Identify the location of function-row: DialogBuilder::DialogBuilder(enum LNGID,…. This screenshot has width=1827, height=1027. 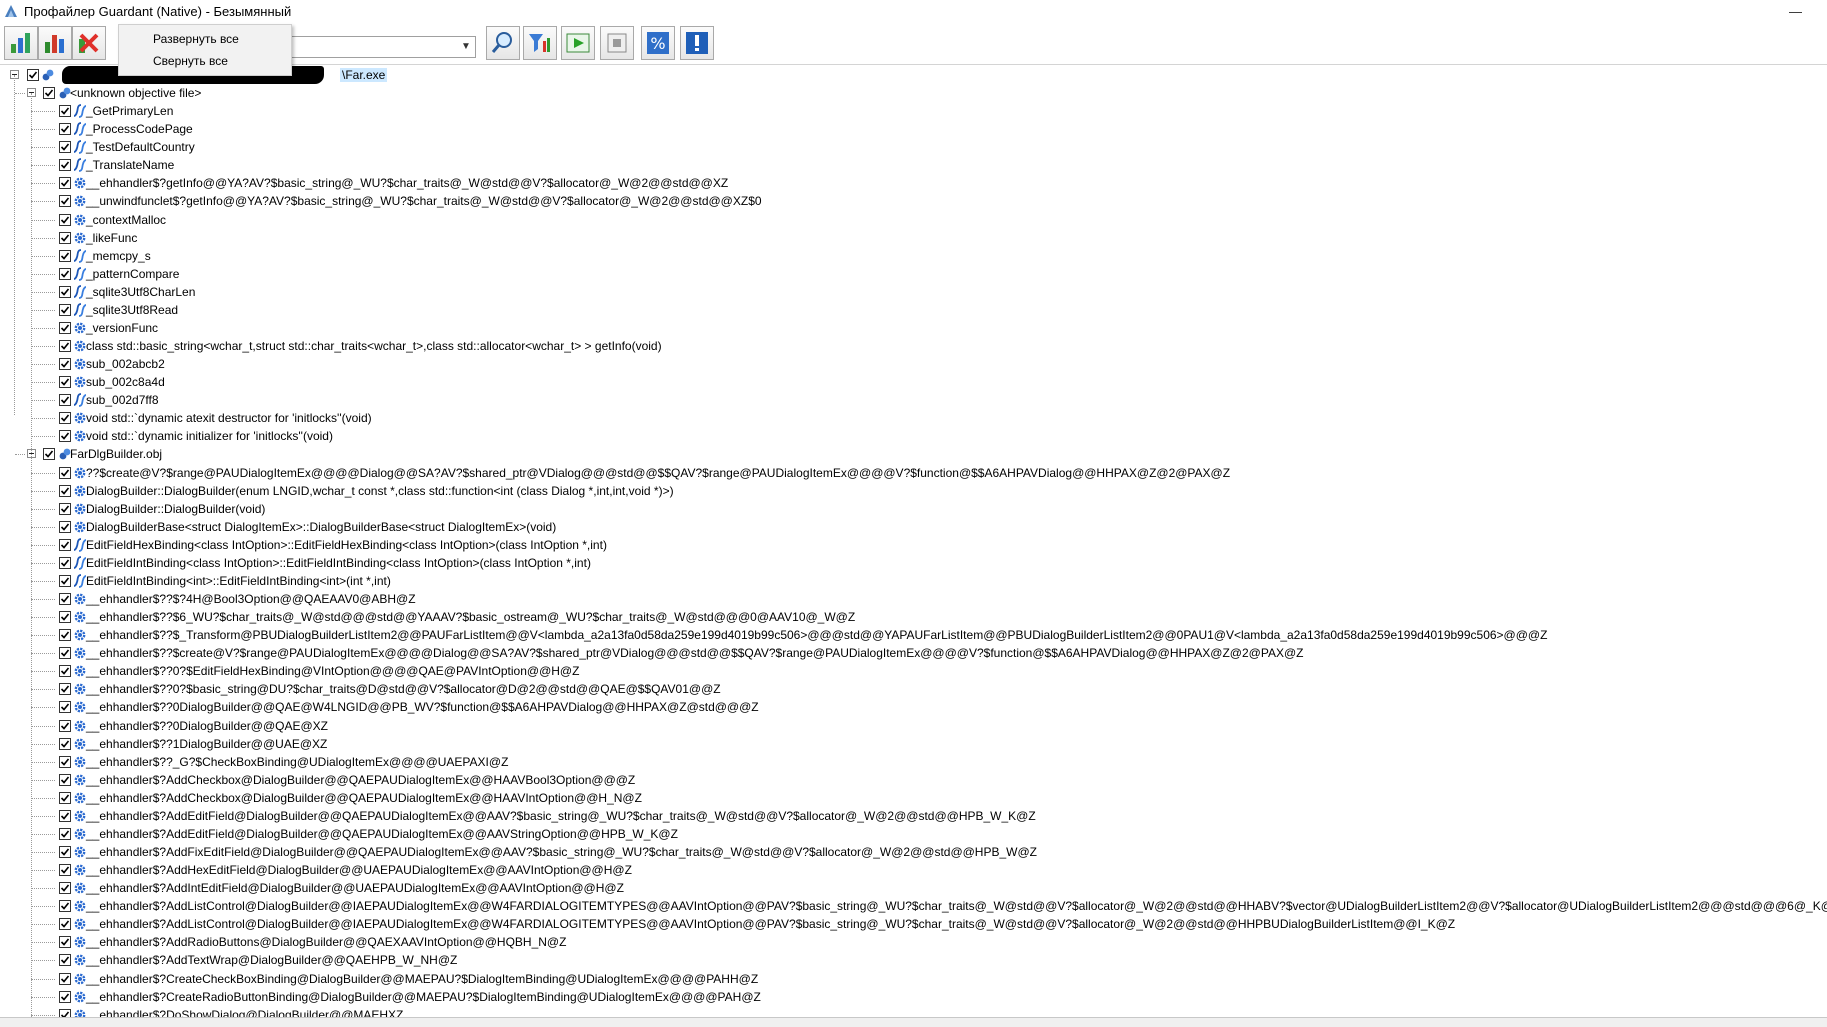
(913, 491).